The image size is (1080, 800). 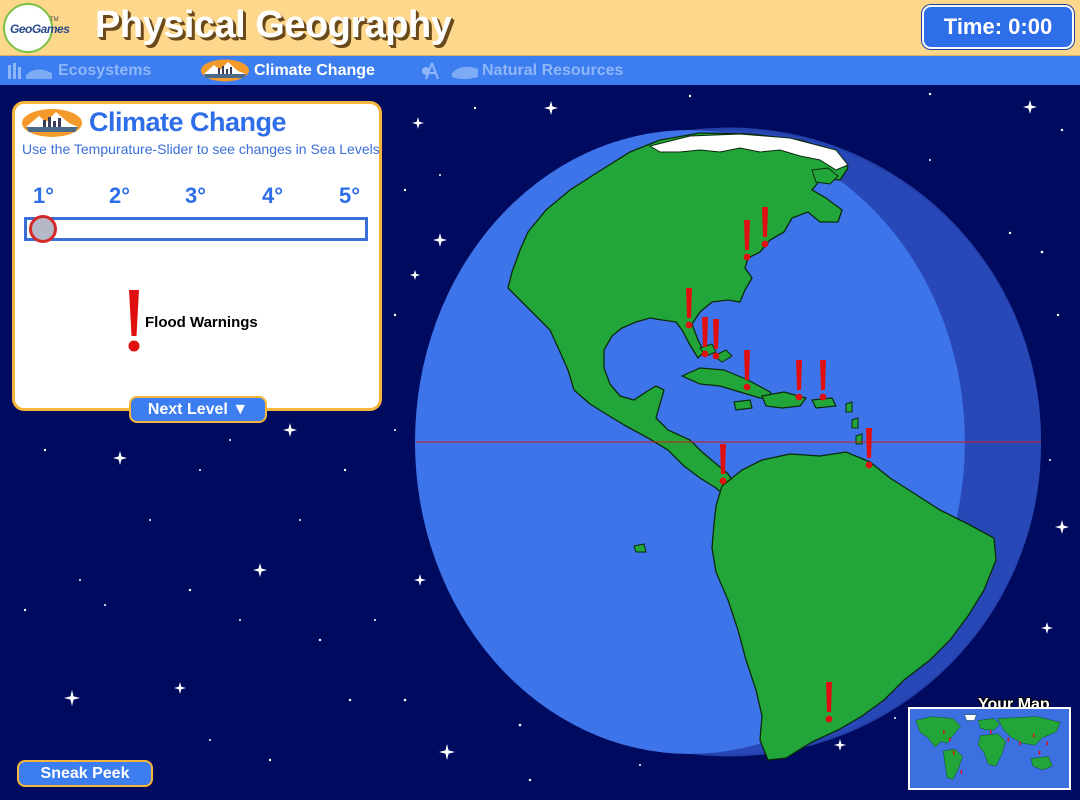 I want to click on legend-label: Flood Warnings, so click(x=201, y=322).